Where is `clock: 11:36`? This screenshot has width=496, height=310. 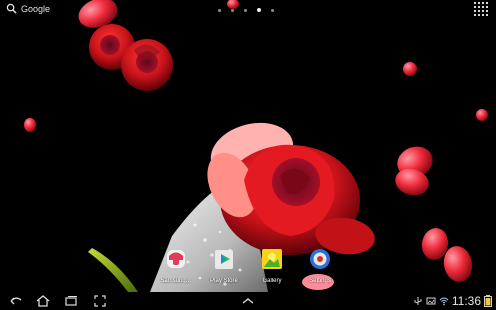 clock: 11:36 is located at coordinates (466, 301).